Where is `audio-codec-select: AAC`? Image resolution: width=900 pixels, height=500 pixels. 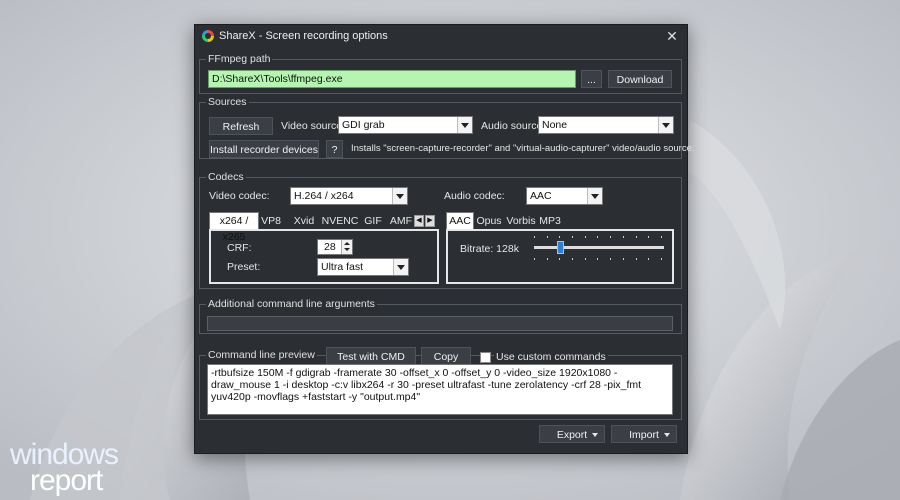 audio-codec-select: AAC is located at coordinates (564, 196).